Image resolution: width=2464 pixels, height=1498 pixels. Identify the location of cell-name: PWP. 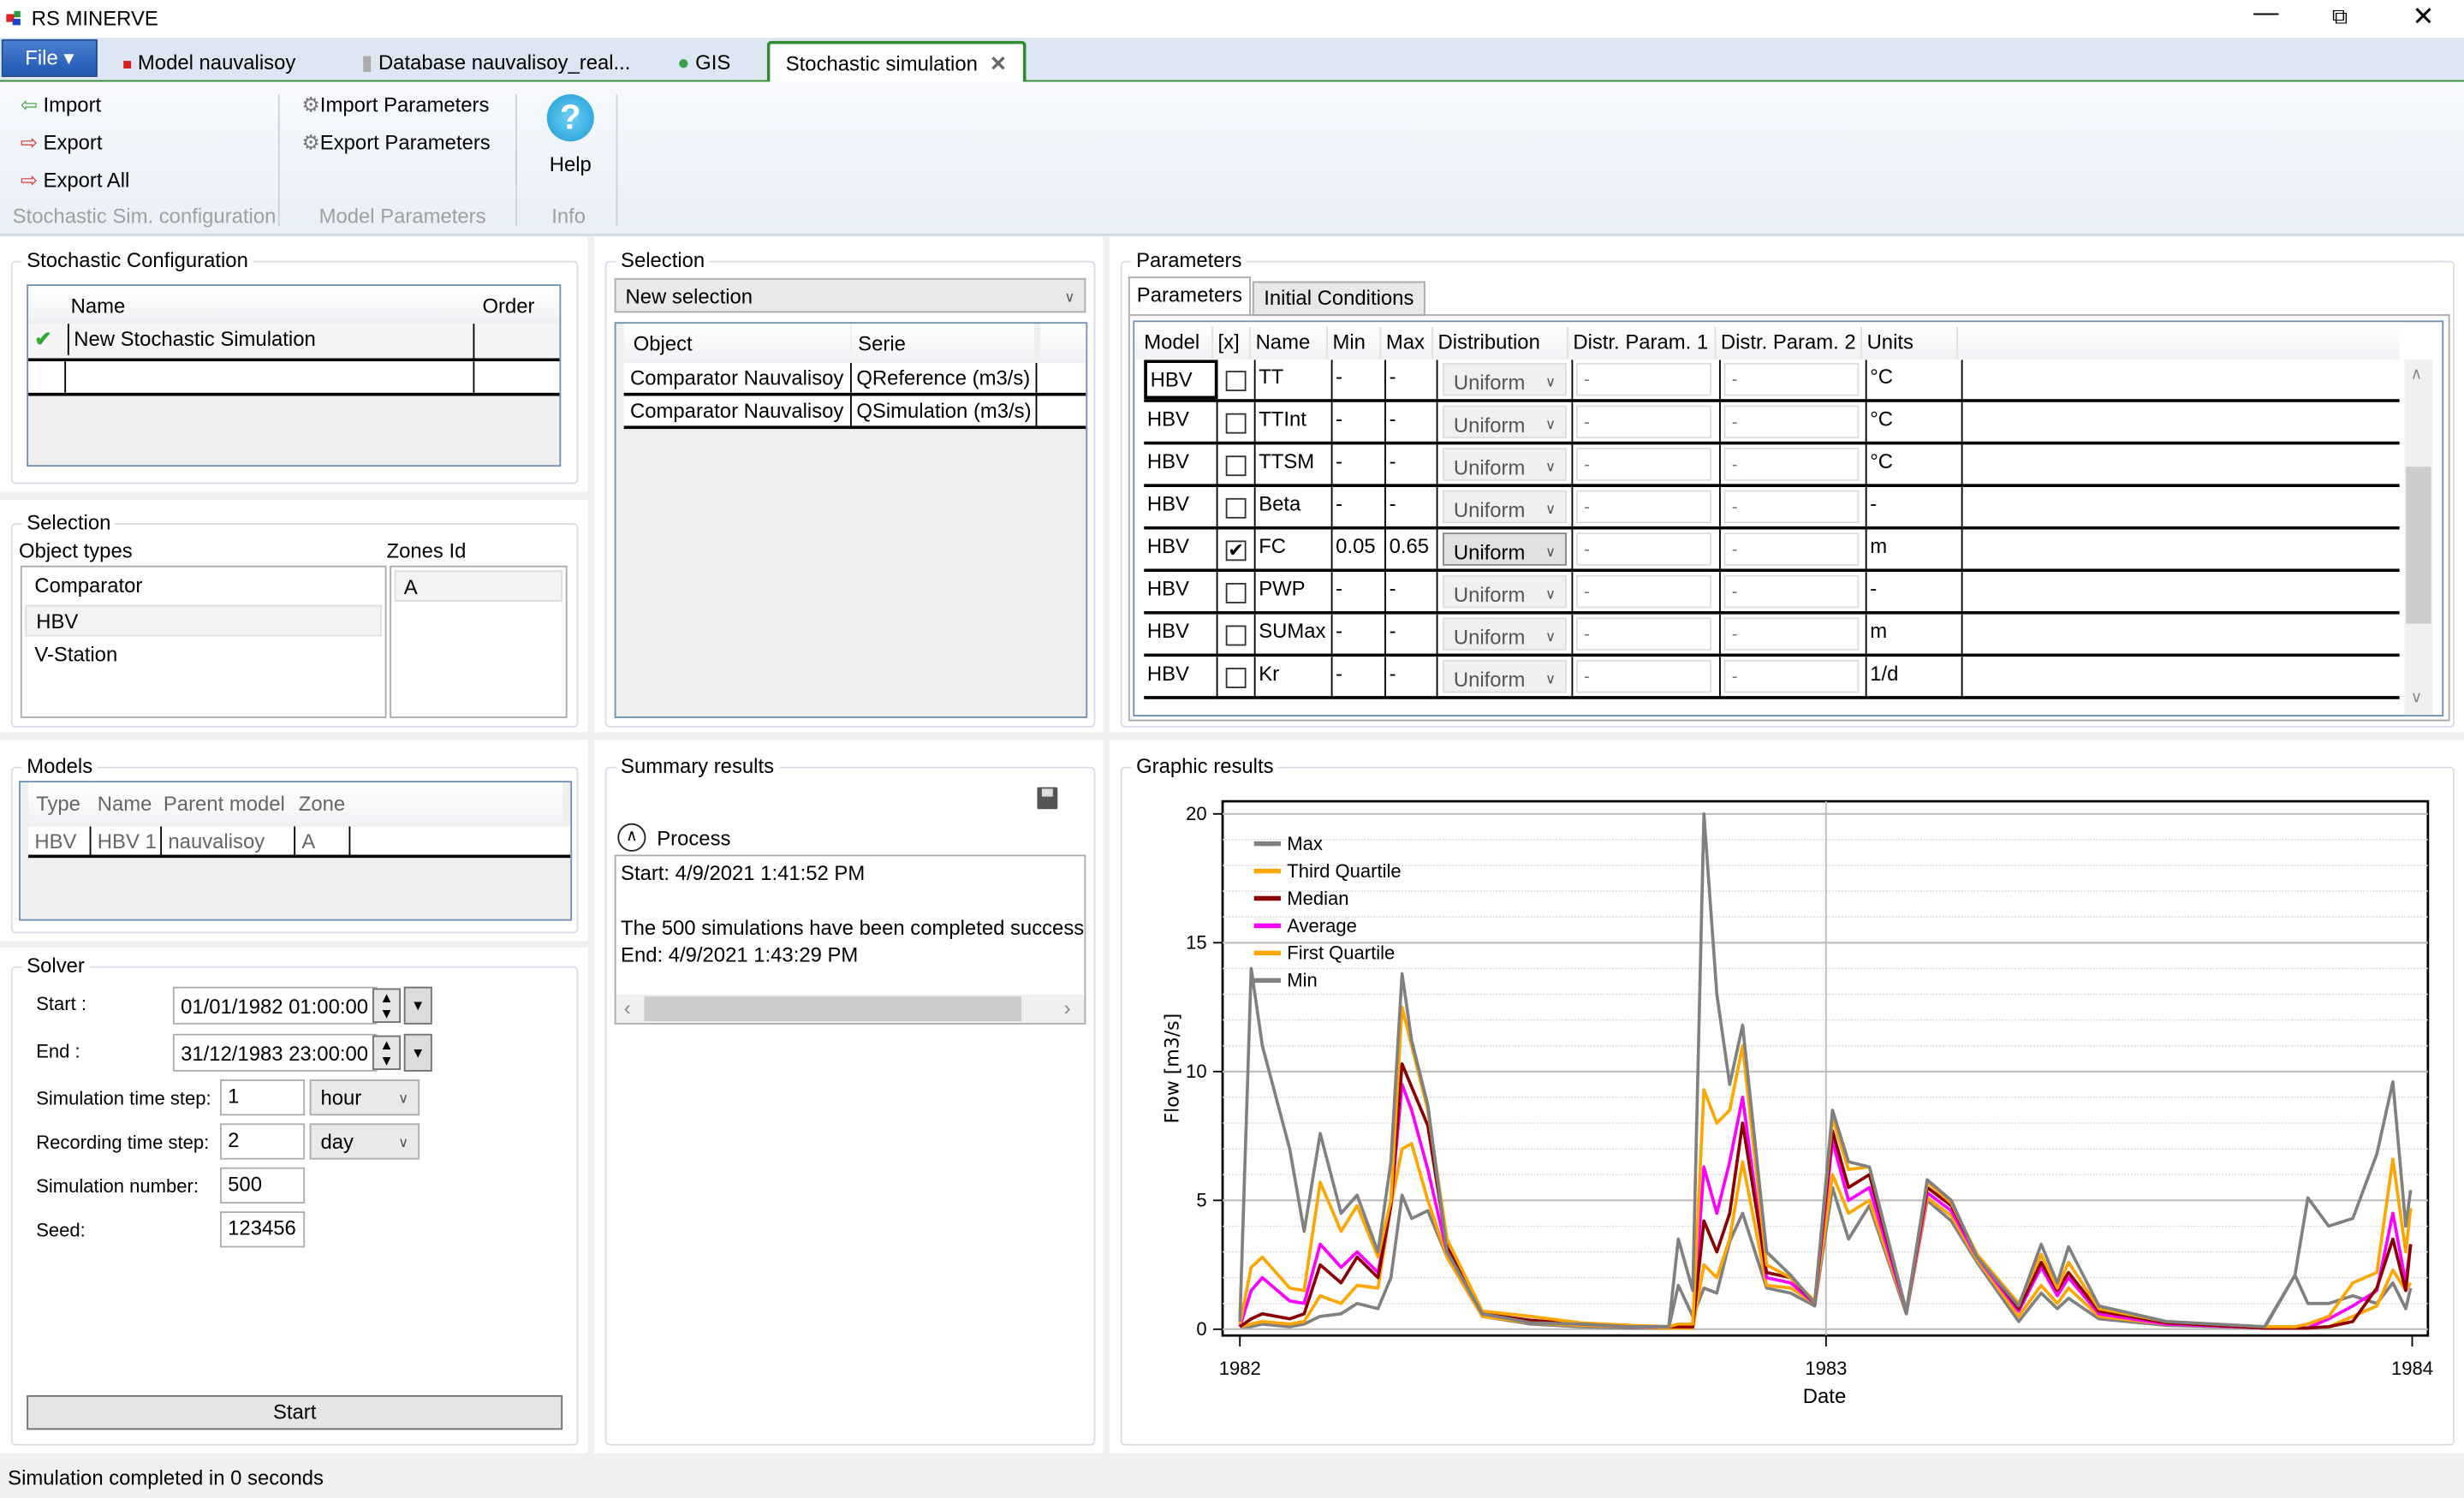
(1294, 592).